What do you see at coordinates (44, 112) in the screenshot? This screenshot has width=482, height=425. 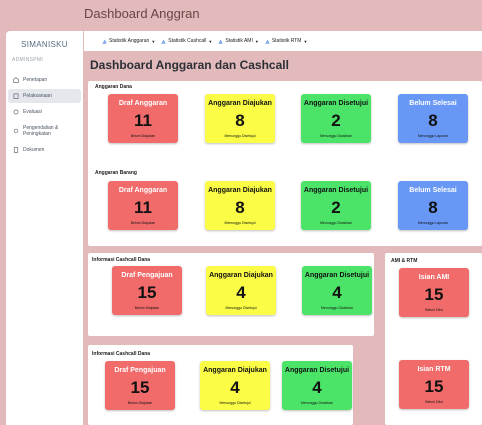 I see `sidebar-item-evaluasi: Evaluasi` at bounding box center [44, 112].